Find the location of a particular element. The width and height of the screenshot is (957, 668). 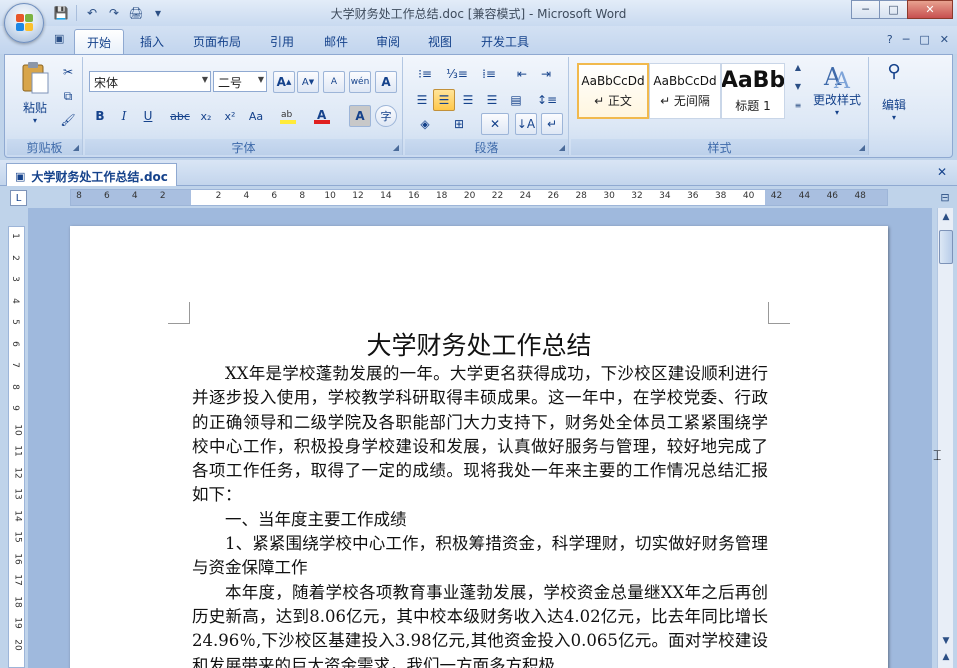

ruler-number: 10 is located at coordinates (17, 429).